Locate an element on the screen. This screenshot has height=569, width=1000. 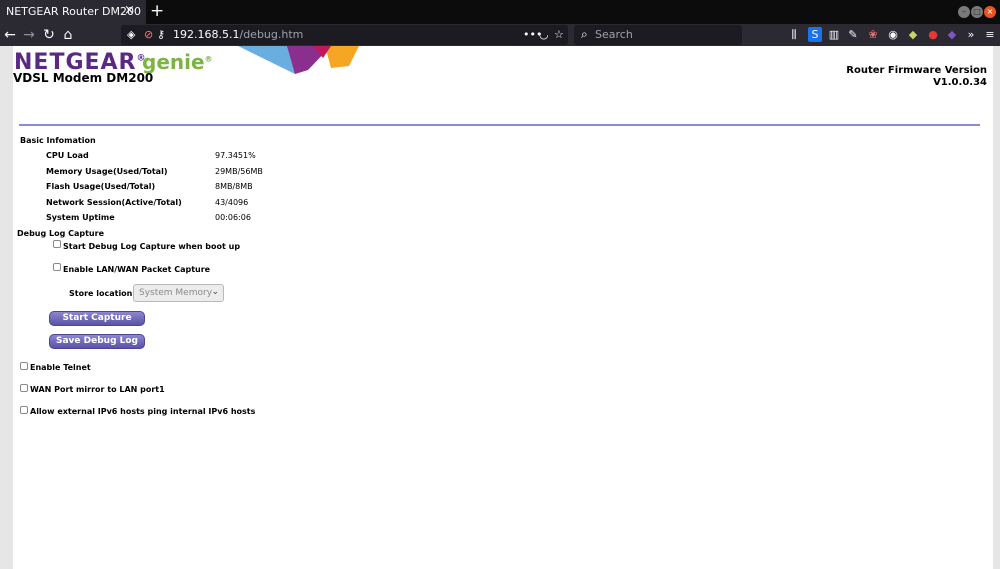
telnet-checkbox is located at coordinates (24, 366).